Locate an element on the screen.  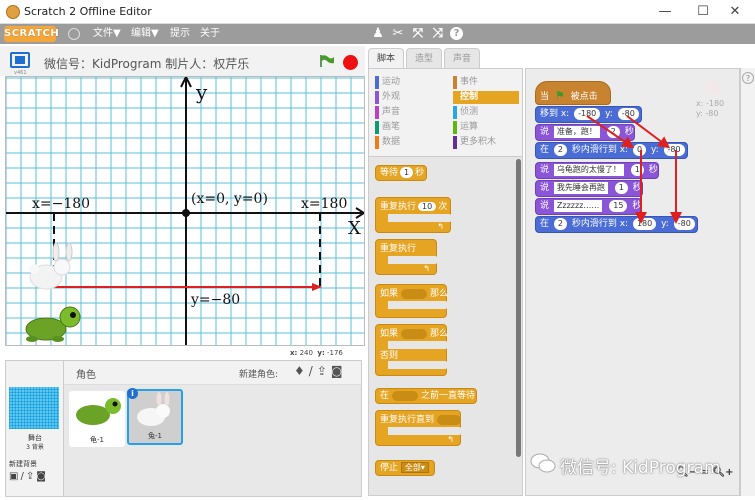
origin-dot is located at coordinates (186, 213).